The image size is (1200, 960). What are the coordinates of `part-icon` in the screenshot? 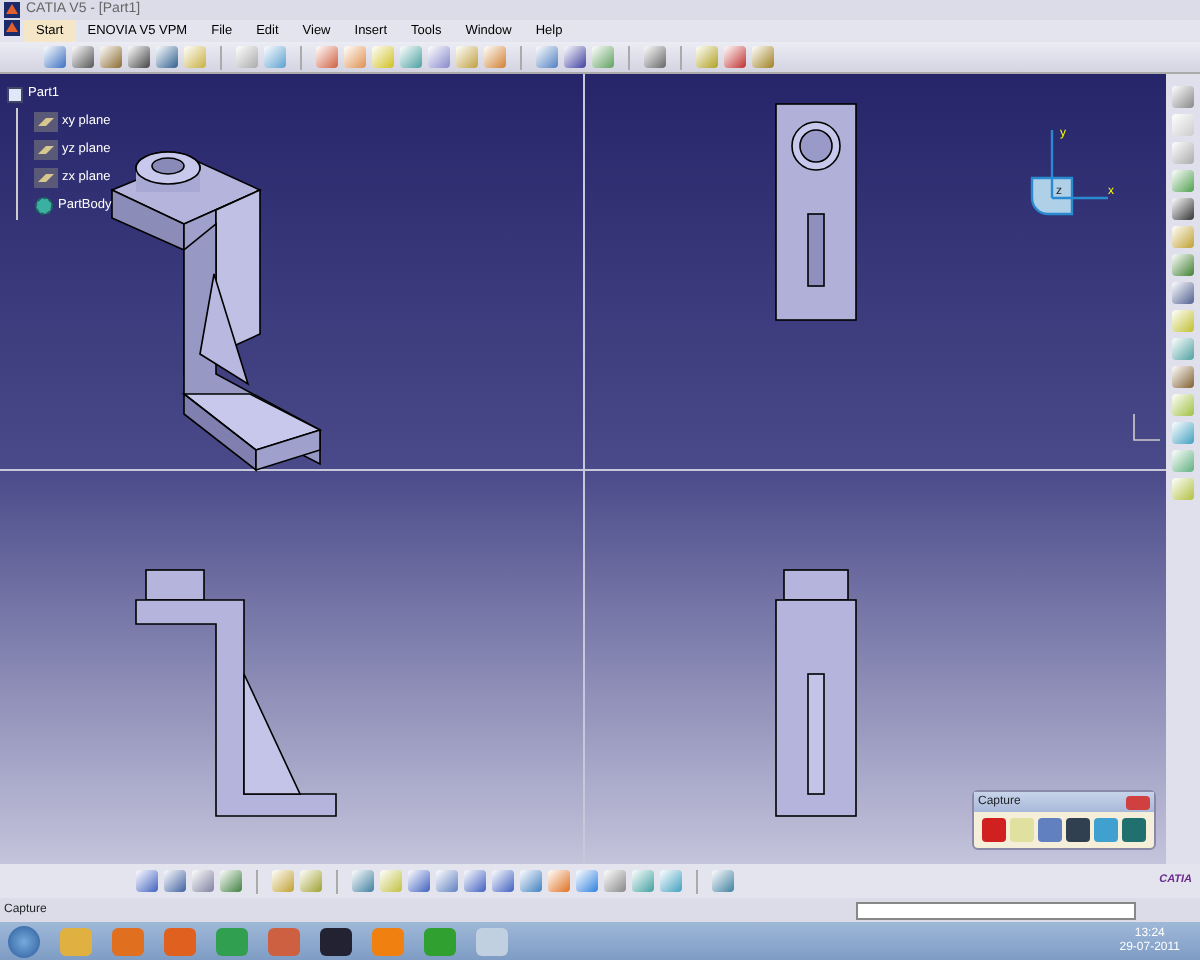 It's located at (15, 94).